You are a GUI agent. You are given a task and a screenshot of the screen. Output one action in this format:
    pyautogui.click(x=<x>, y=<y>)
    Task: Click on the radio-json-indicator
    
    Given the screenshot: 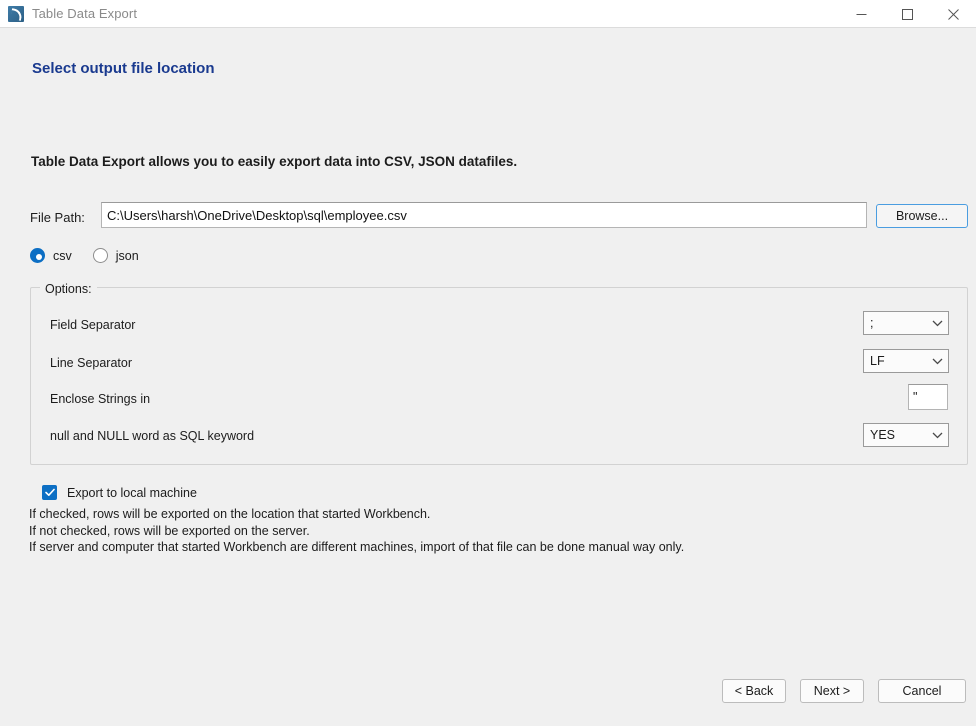 What is the action you would take?
    pyautogui.click(x=100, y=255)
    